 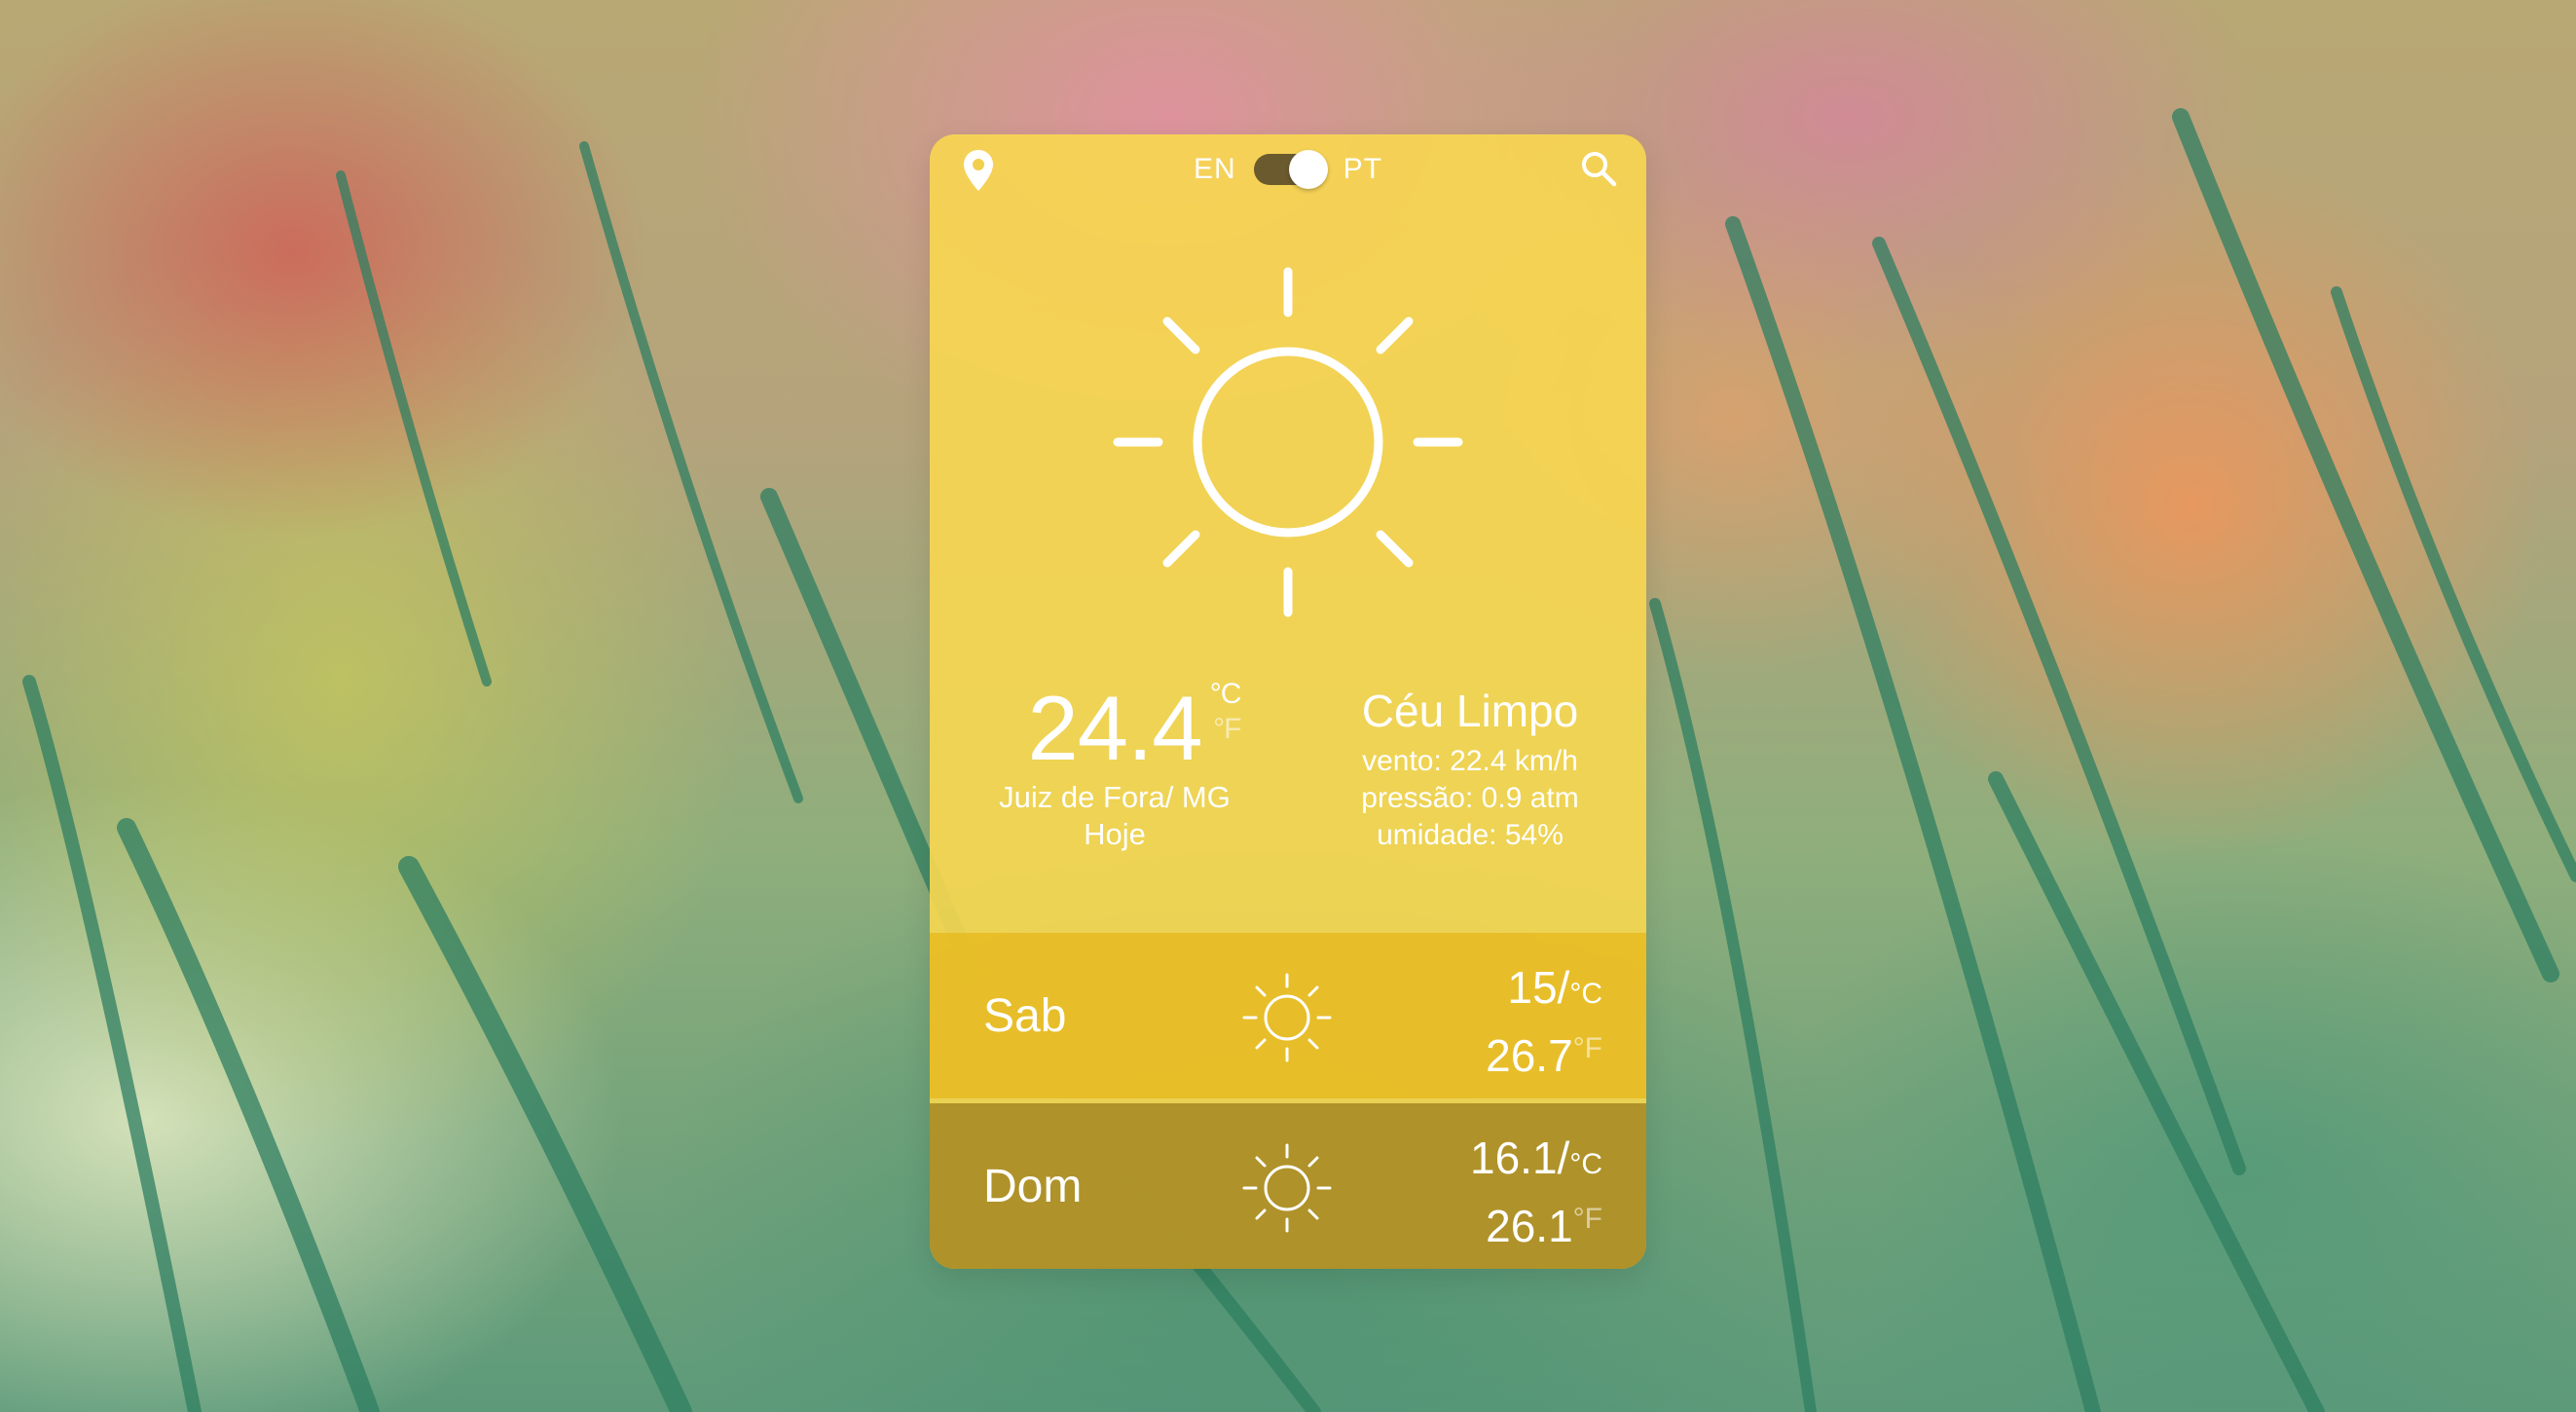 I want to click on pressure-info: pressão: 0.9 atm, so click(x=1470, y=798).